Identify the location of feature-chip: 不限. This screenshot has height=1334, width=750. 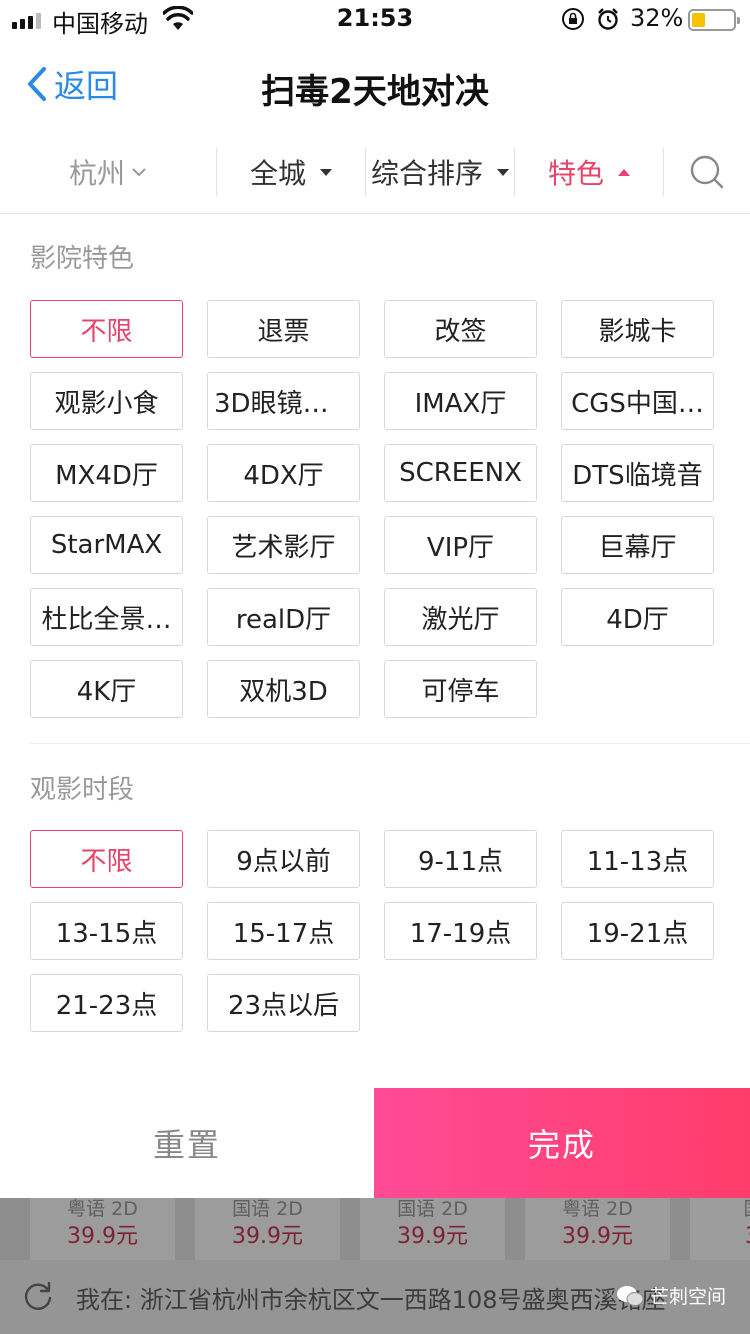
(106, 329).